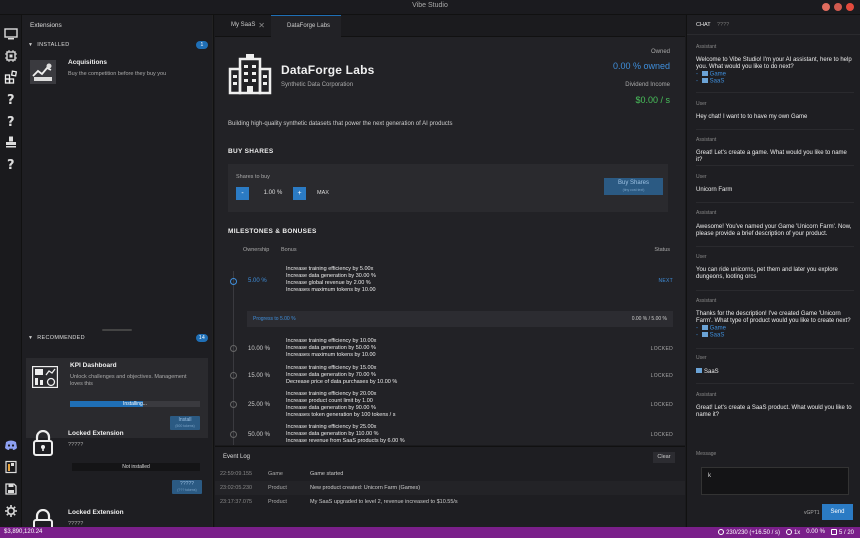 This screenshot has width=860, height=538. I want to click on product-icon, so click(833, 532).